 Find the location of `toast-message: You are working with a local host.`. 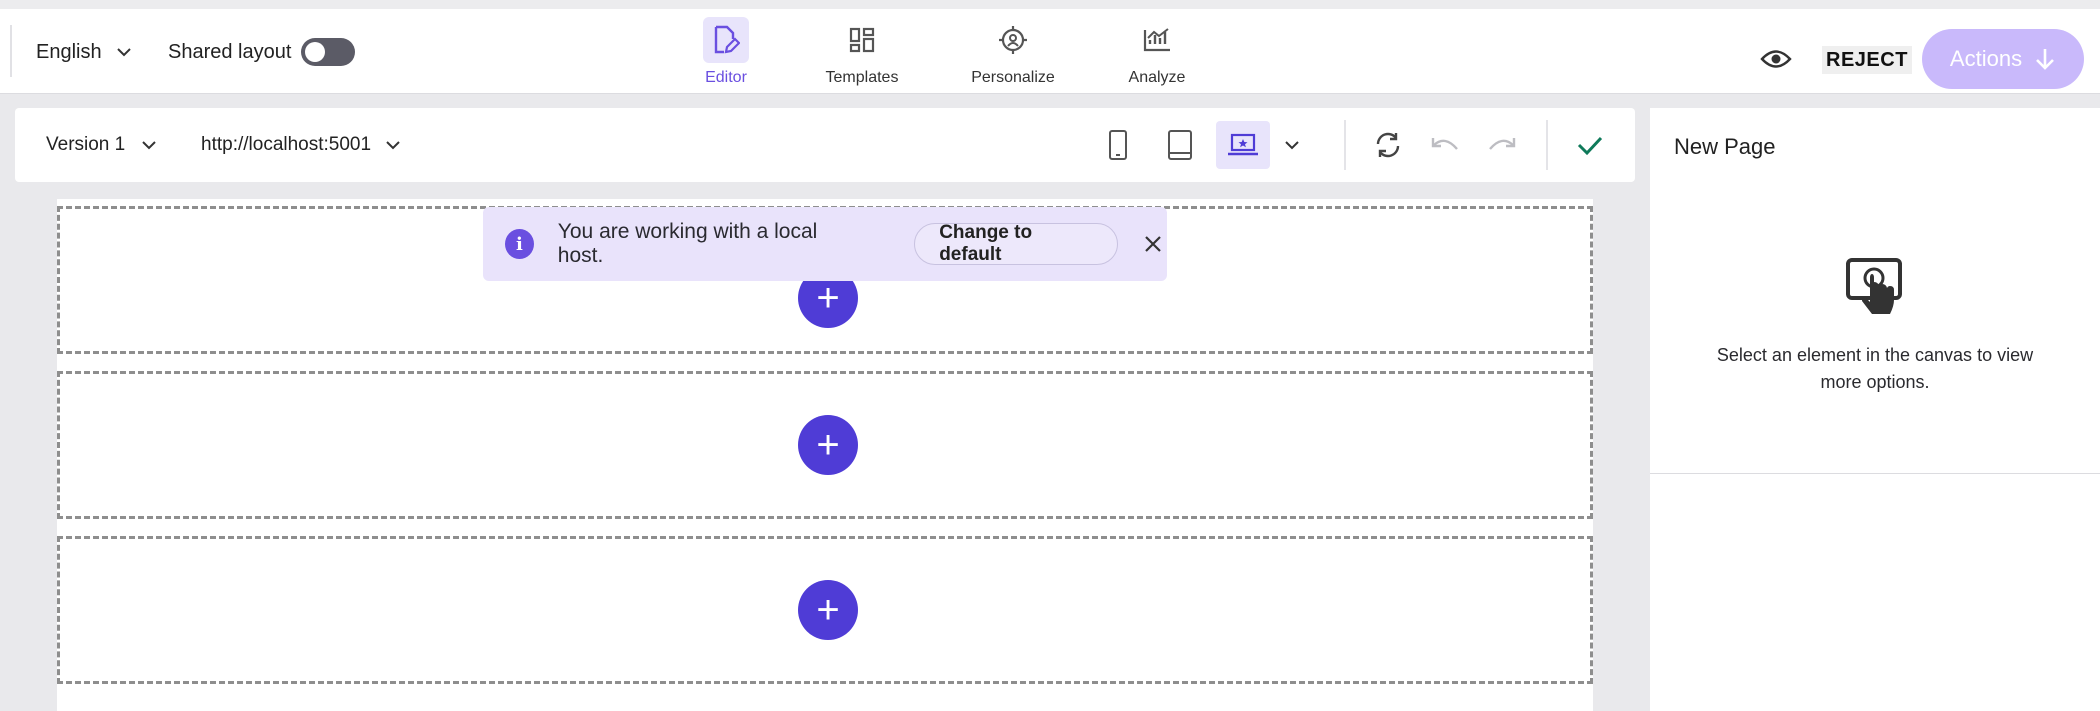

toast-message: You are working with a local host. is located at coordinates (687, 243).